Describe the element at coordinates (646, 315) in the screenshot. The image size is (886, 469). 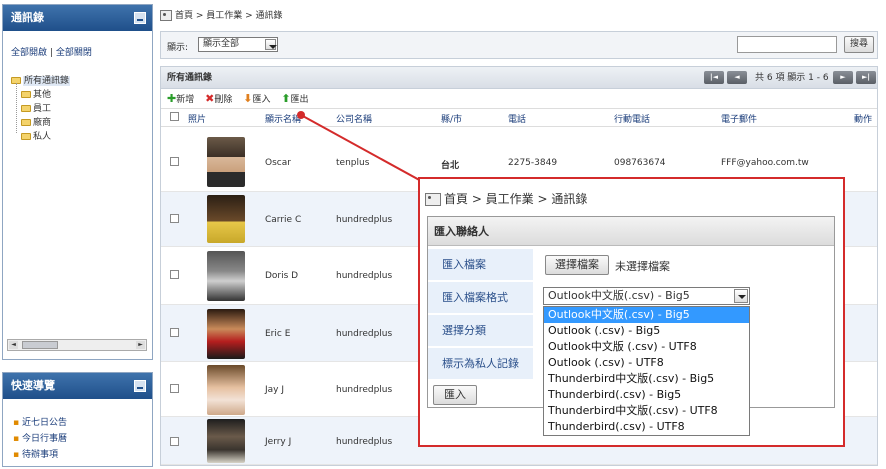
I see `format-option: Outlook中文版(.csv) - Big5` at that location.